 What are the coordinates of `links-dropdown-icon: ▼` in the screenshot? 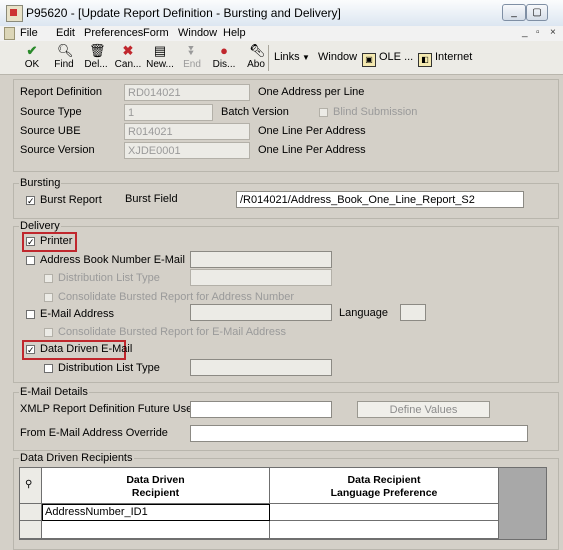 It's located at (306, 57).